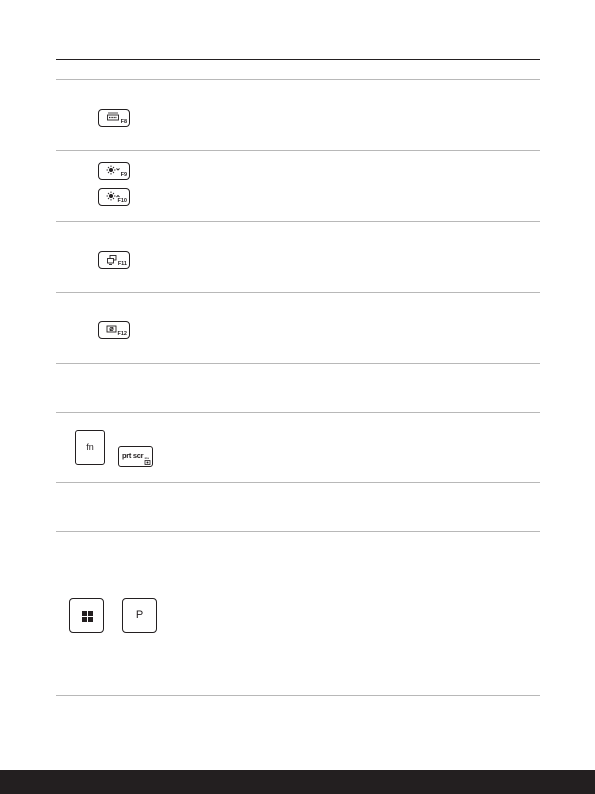 The height and width of the screenshot is (794, 595). What do you see at coordinates (123, 121) in the screenshot?
I see `f8-label: F8` at bounding box center [123, 121].